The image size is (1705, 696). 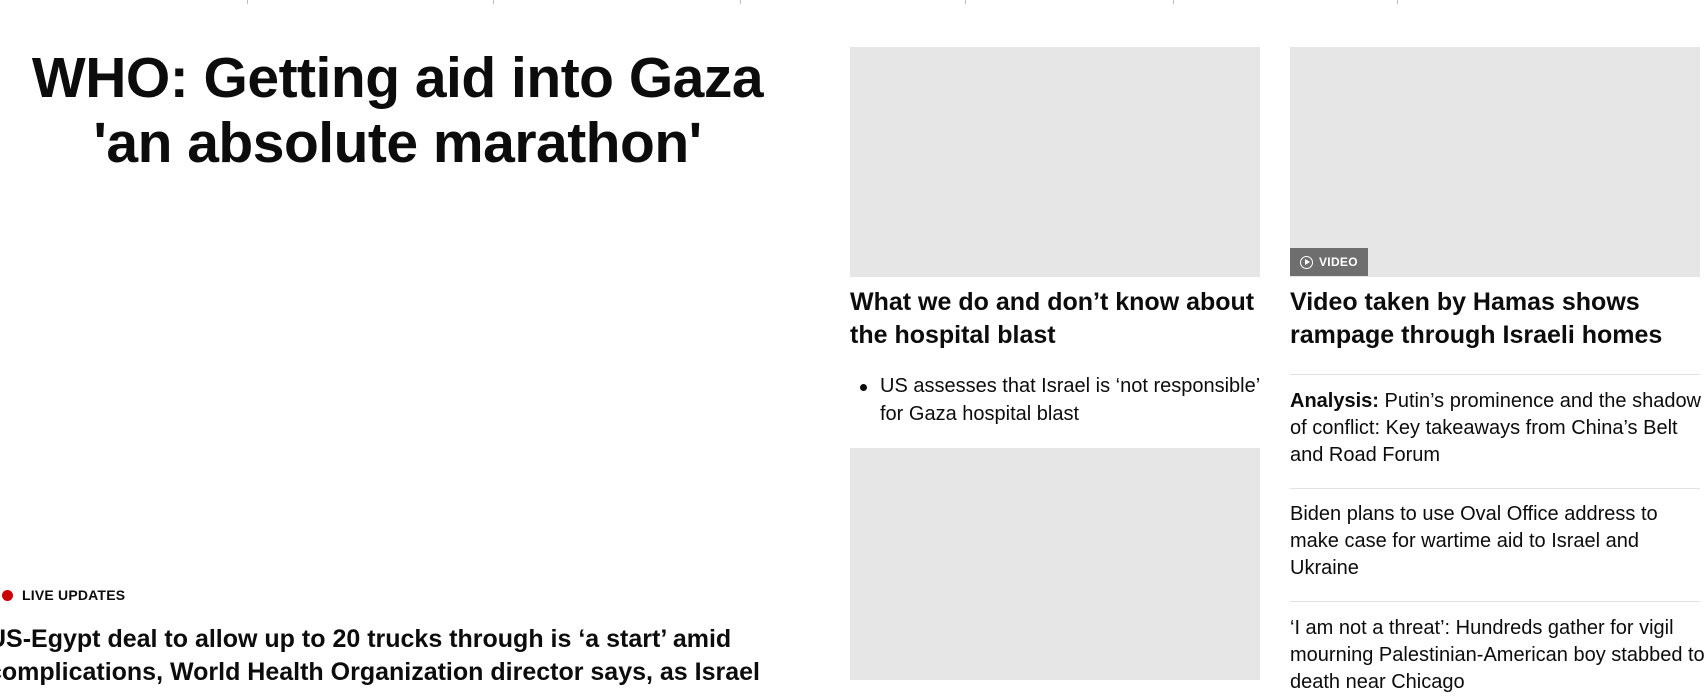 What do you see at coordinates (852, 3) in the screenshot?
I see `top-nav-strip` at bounding box center [852, 3].